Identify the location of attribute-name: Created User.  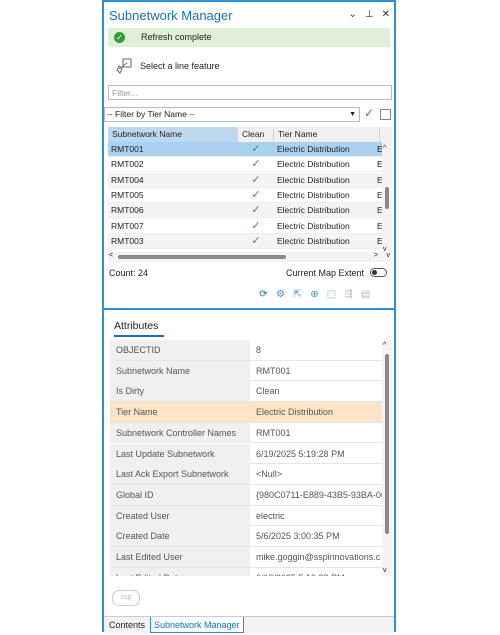
(180, 515).